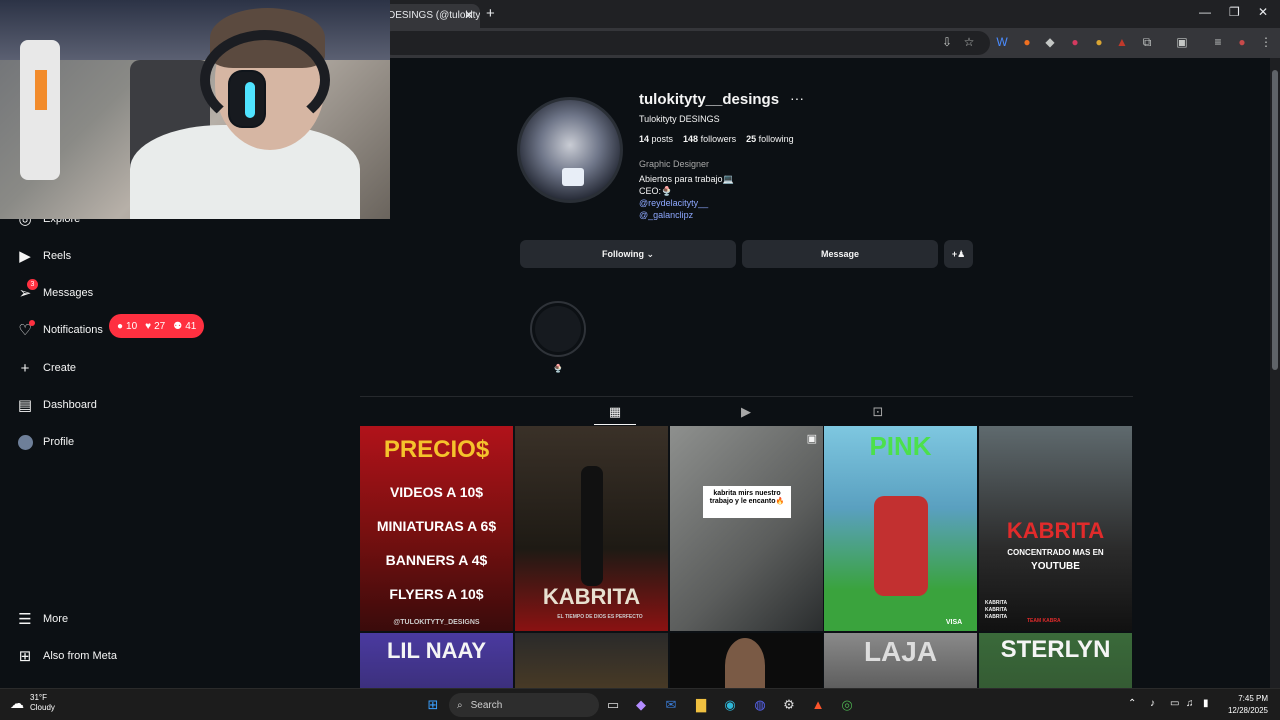 The width and height of the screenshot is (1280, 720). What do you see at coordinates (1218, 42) in the screenshot?
I see `reading-list-icon: ≡` at bounding box center [1218, 42].